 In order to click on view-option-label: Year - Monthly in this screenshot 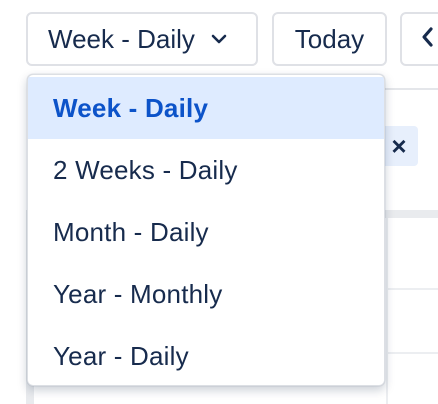, I will do `click(138, 293)`.